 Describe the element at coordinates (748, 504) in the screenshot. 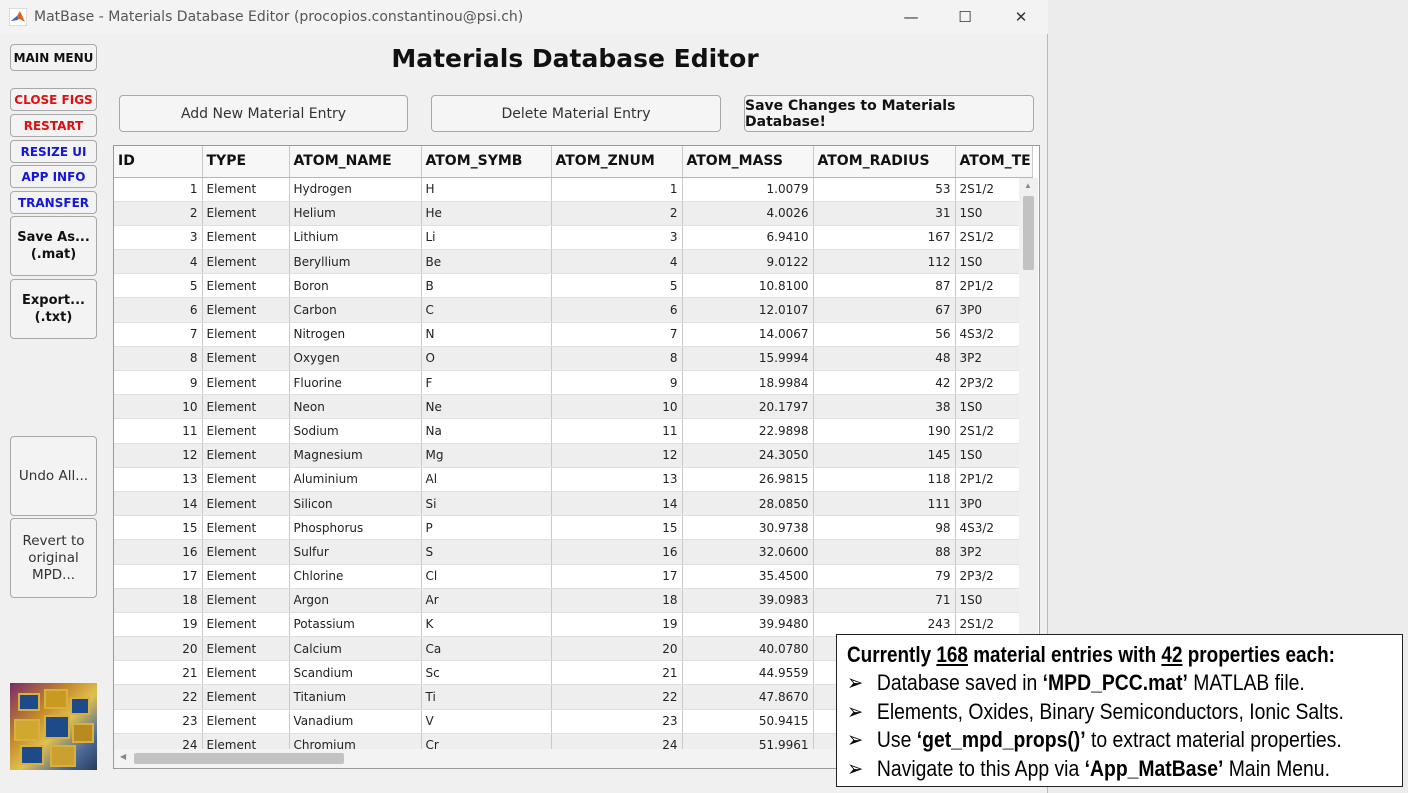

I see `table-cell: 28.0850` at that location.